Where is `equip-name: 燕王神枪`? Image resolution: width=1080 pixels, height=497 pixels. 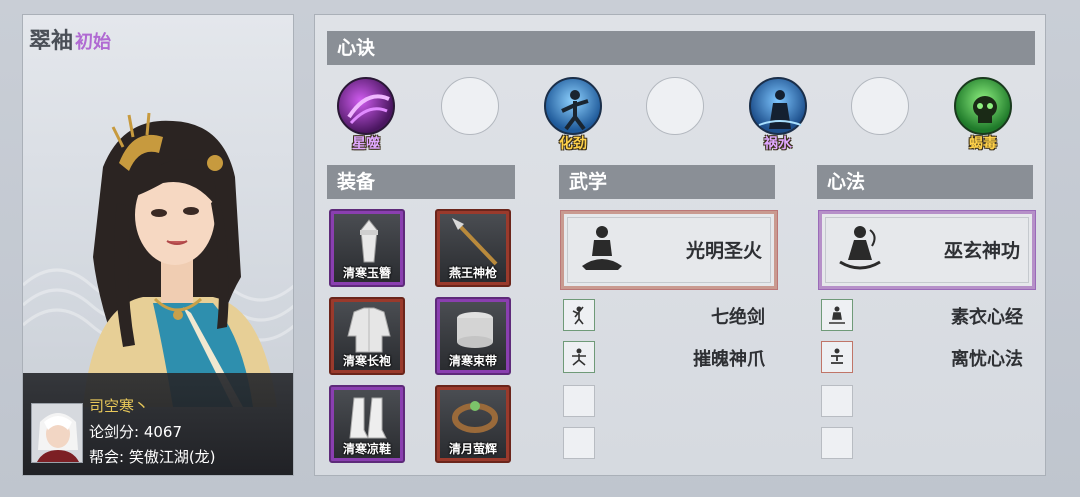
equip-name: 燕王神枪 is located at coordinates (472, 273).